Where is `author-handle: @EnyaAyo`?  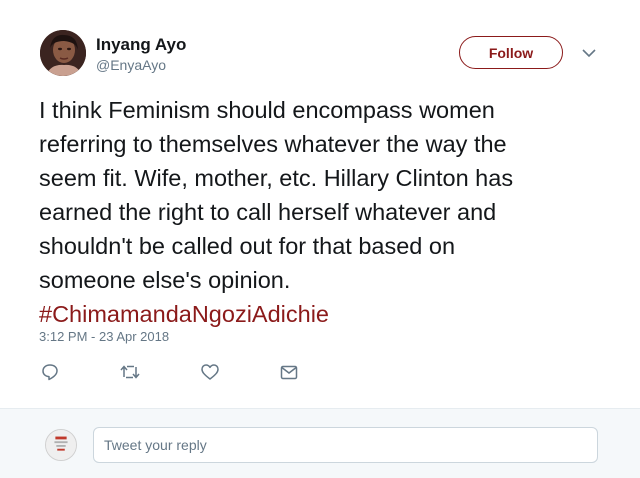
author-handle: @EnyaAyo is located at coordinates (131, 65).